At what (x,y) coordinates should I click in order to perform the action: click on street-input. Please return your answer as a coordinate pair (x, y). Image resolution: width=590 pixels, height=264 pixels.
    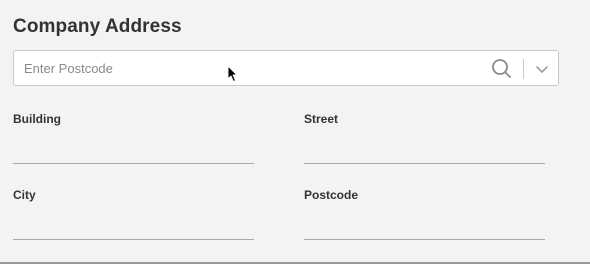
    Looking at the image, I should click on (424, 153).